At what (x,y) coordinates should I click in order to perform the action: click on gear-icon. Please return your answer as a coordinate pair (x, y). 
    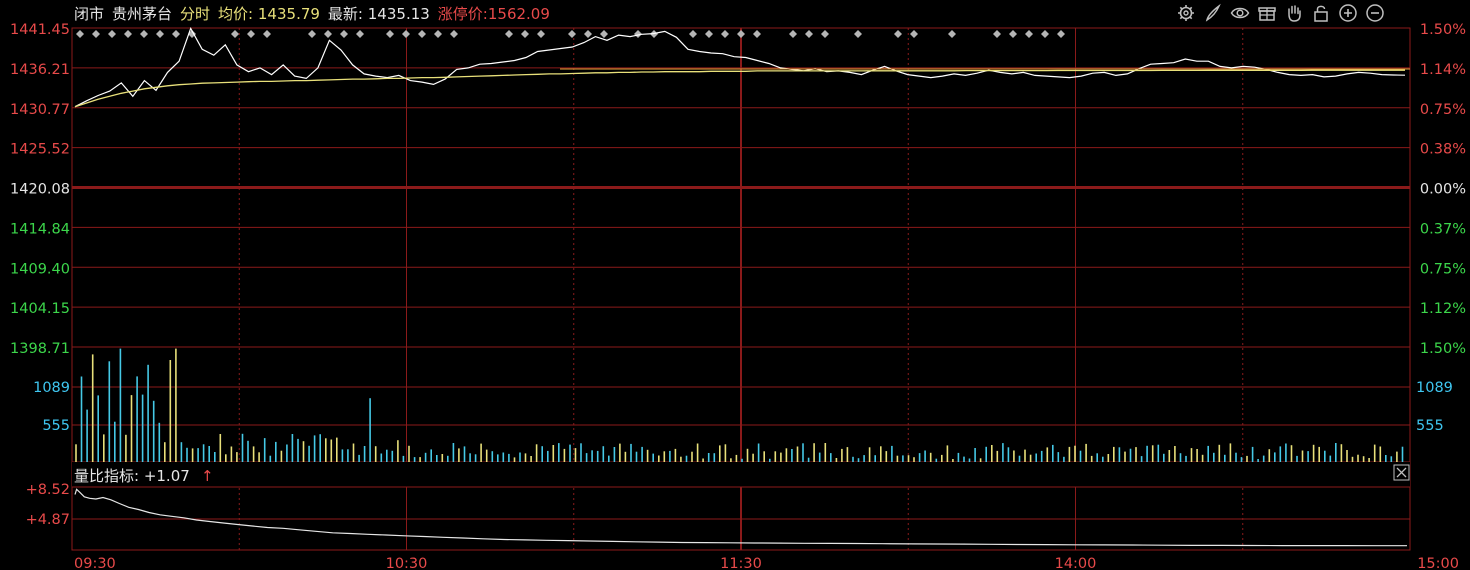
    Looking at the image, I should click on (1186, 13).